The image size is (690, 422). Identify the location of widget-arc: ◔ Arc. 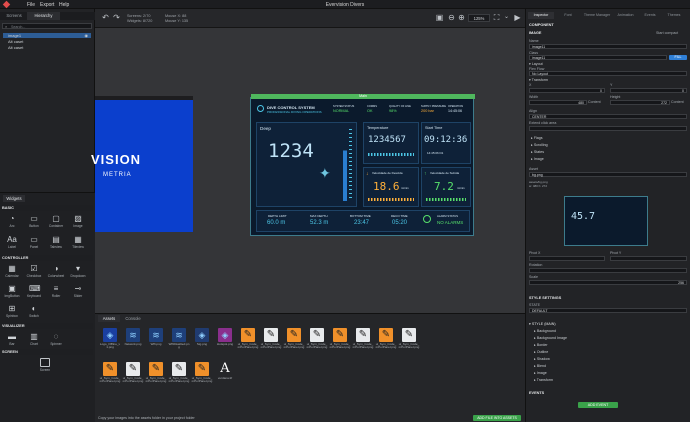
(12, 221).